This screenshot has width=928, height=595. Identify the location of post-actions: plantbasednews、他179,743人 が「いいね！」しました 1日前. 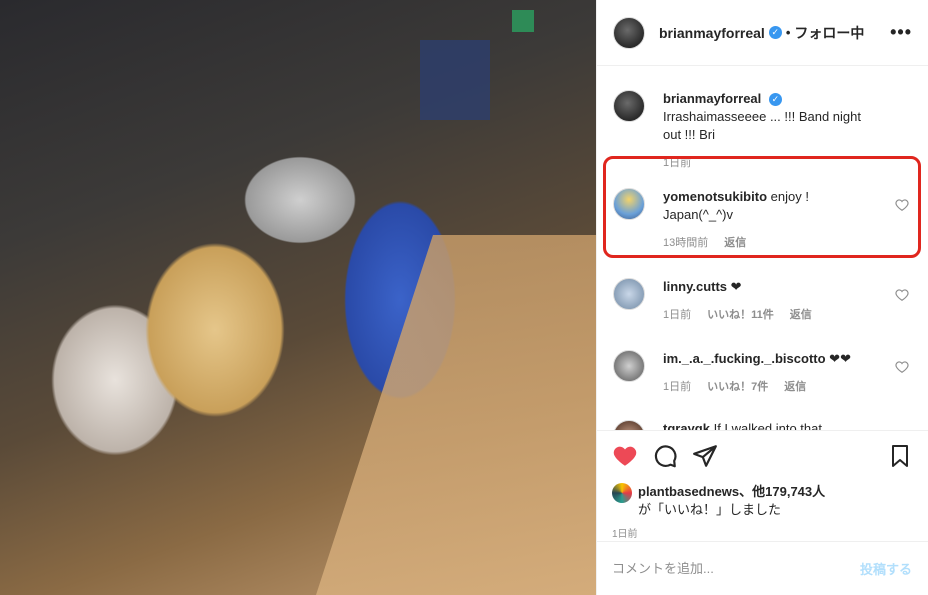
(762, 485).